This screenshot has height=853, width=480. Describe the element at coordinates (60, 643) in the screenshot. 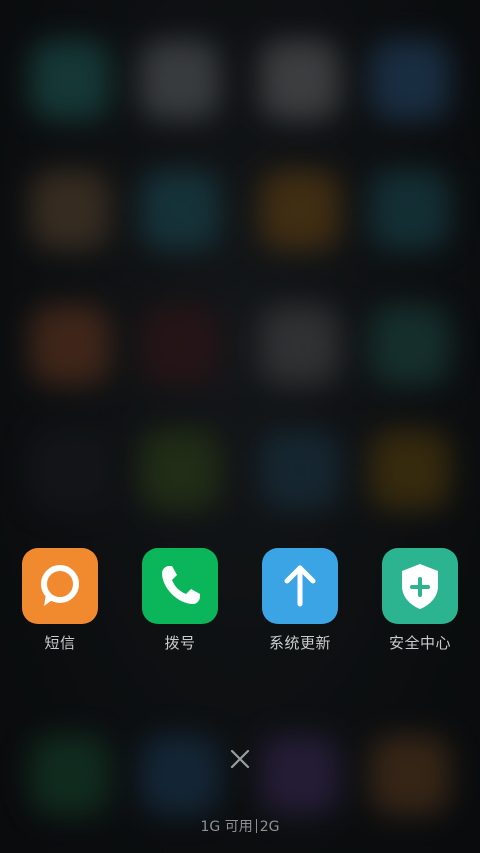

I see `app-label: 短信` at that location.